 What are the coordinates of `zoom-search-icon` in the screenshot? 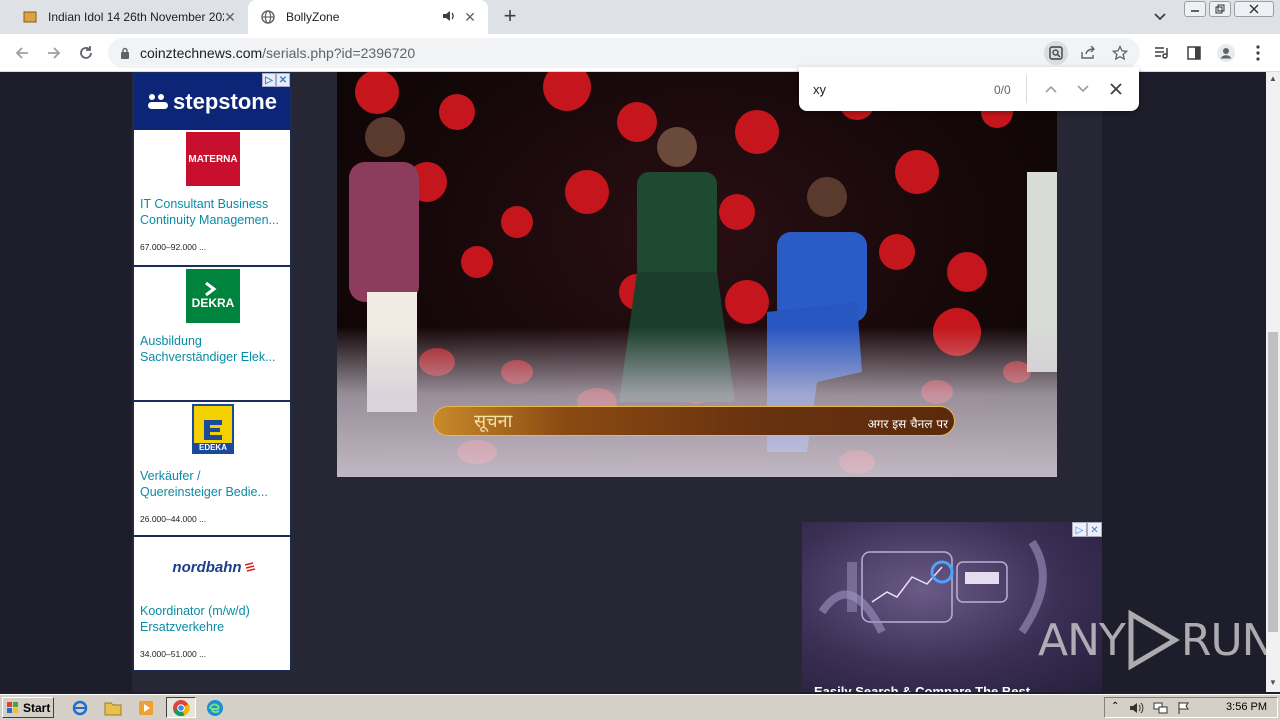 It's located at (1056, 53).